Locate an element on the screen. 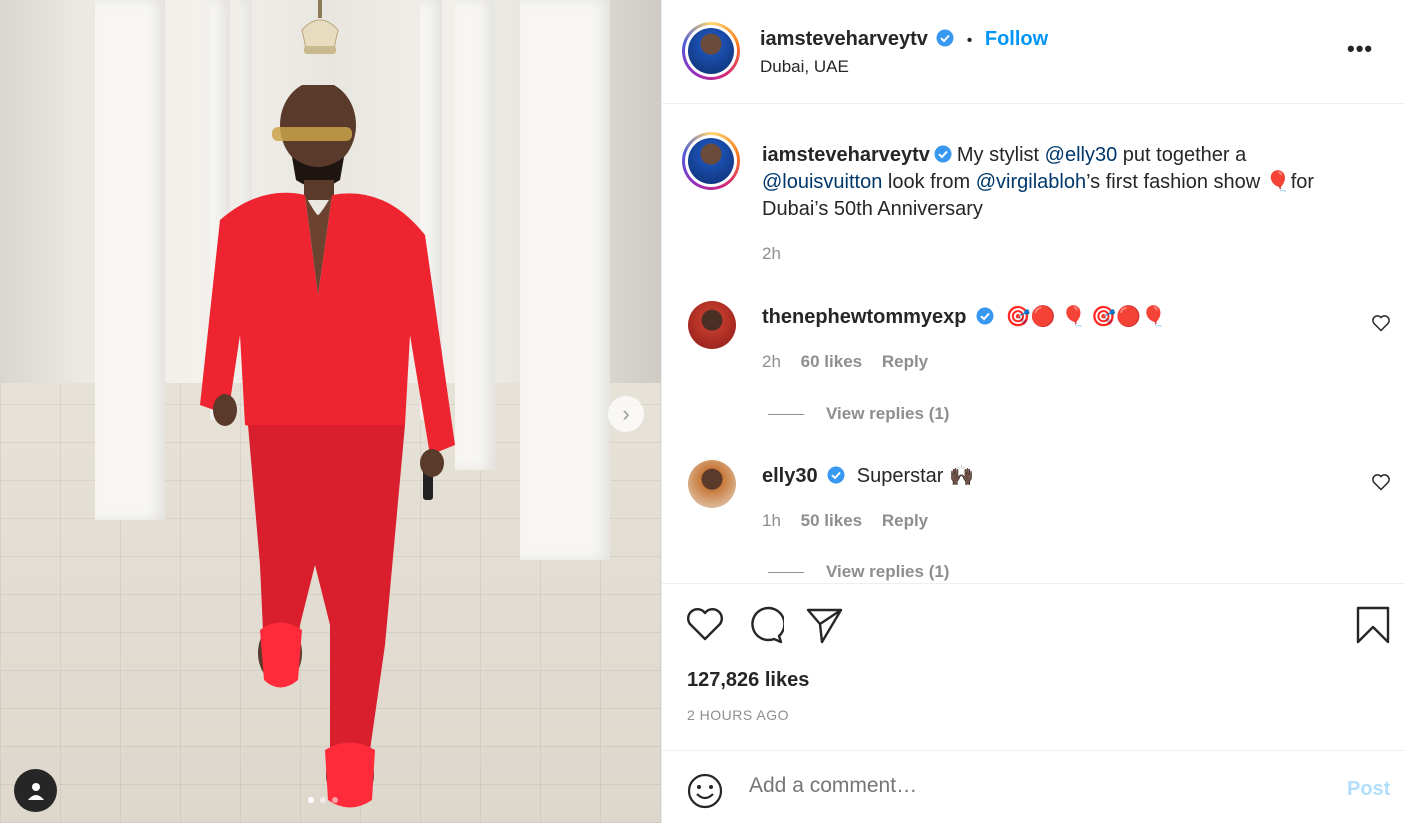 The width and height of the screenshot is (1405, 824). heart-icon is located at coordinates (705, 624).